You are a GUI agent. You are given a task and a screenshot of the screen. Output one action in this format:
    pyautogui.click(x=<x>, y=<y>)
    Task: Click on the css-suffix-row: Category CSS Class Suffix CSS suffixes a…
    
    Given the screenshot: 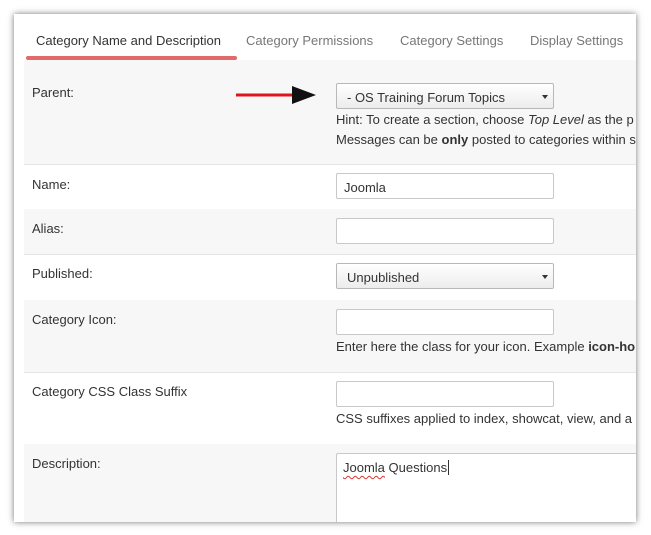 What is the action you would take?
    pyautogui.click(x=330, y=408)
    